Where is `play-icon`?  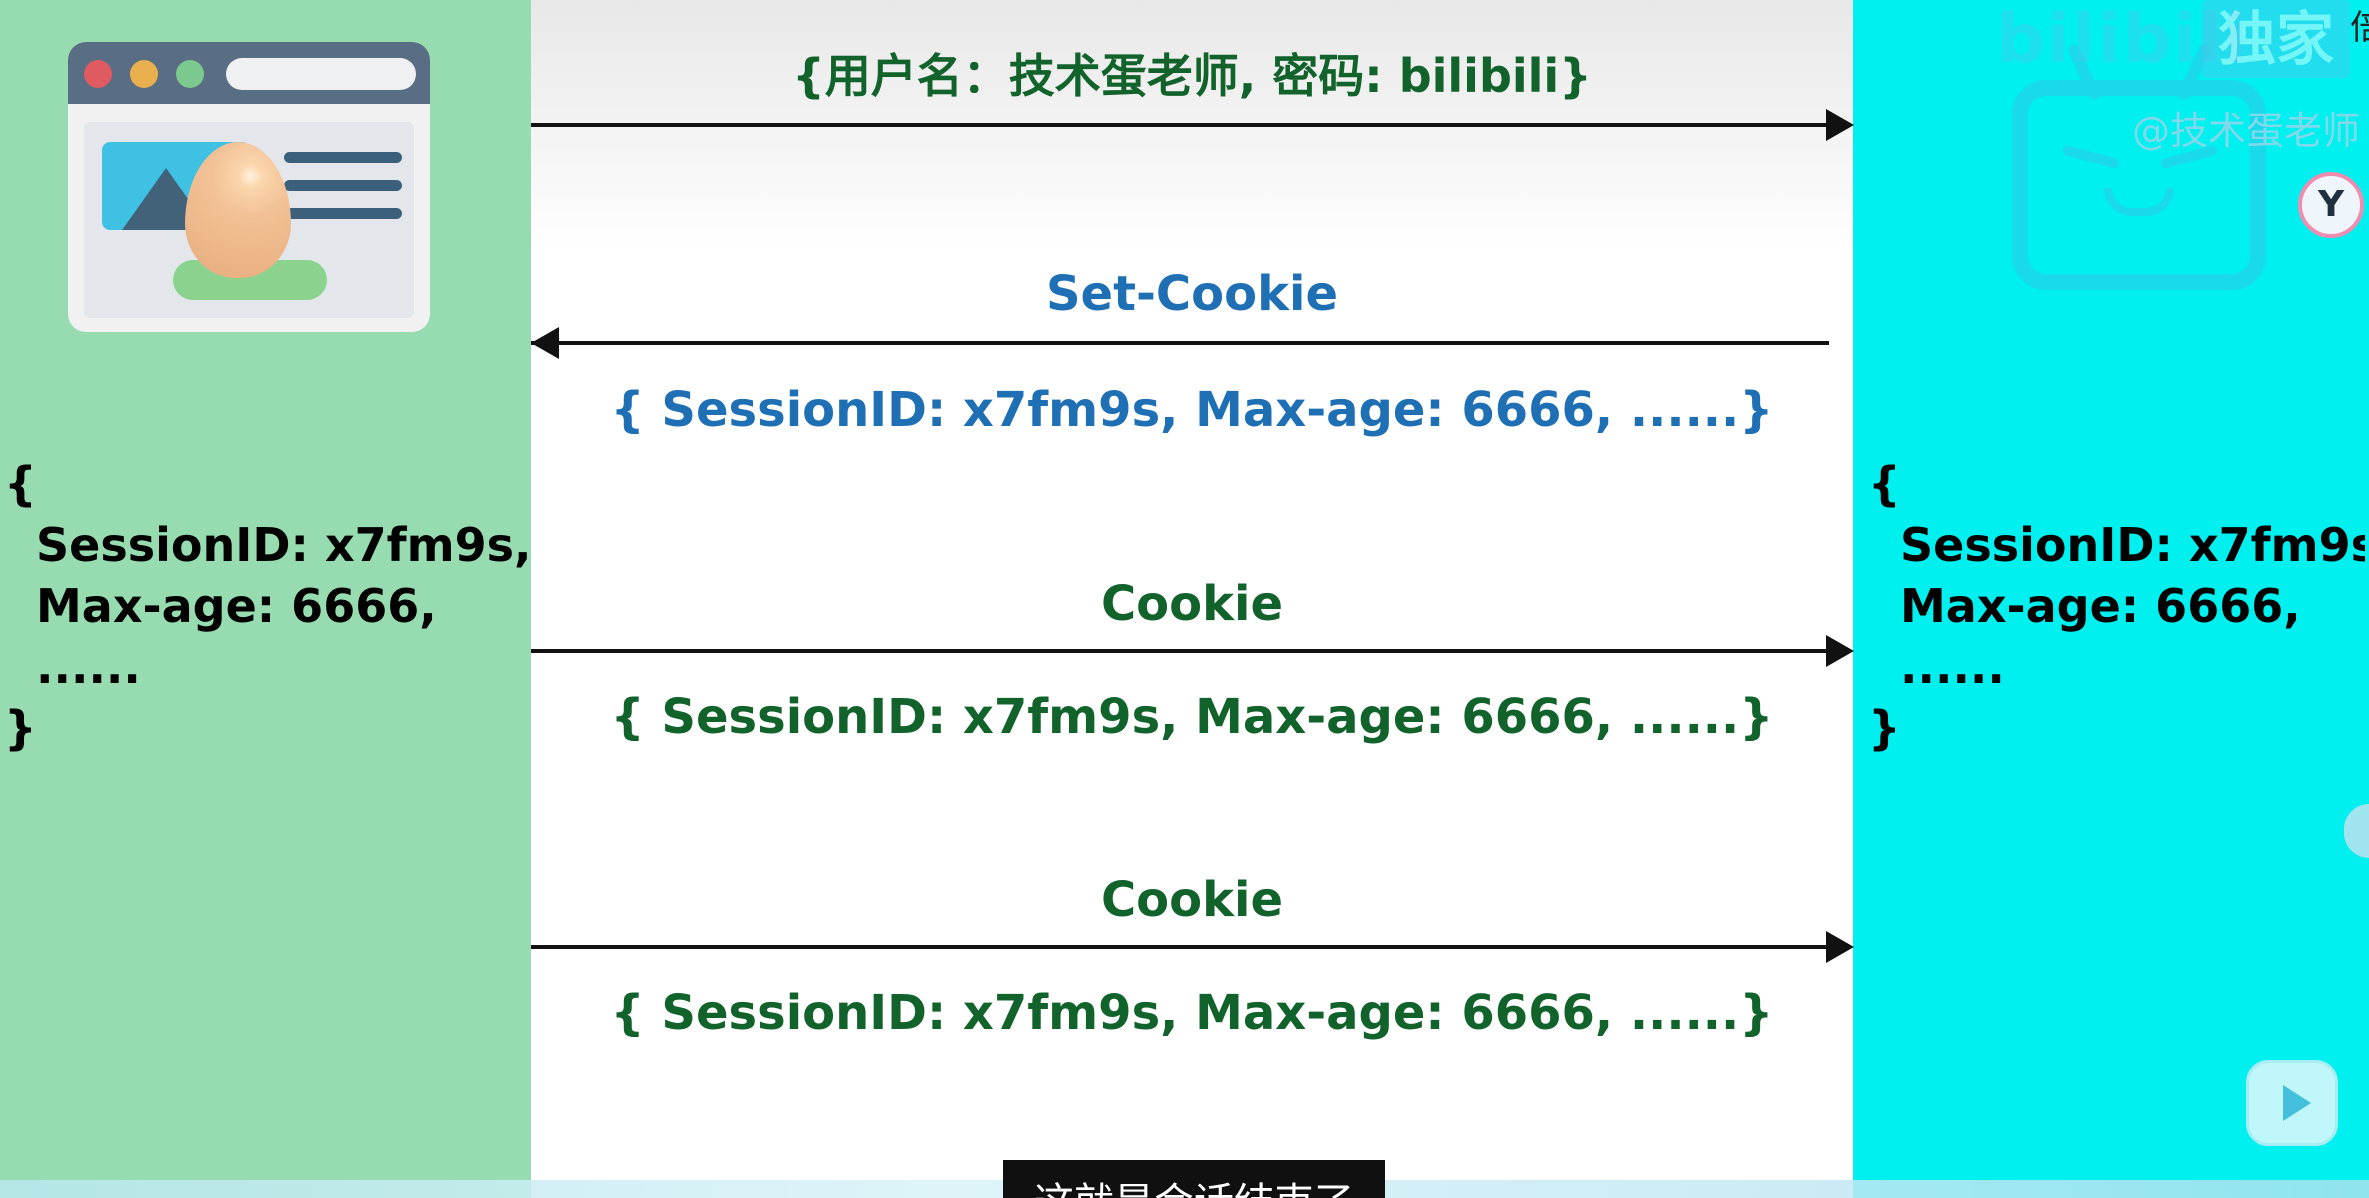 play-icon is located at coordinates (2292, 1103).